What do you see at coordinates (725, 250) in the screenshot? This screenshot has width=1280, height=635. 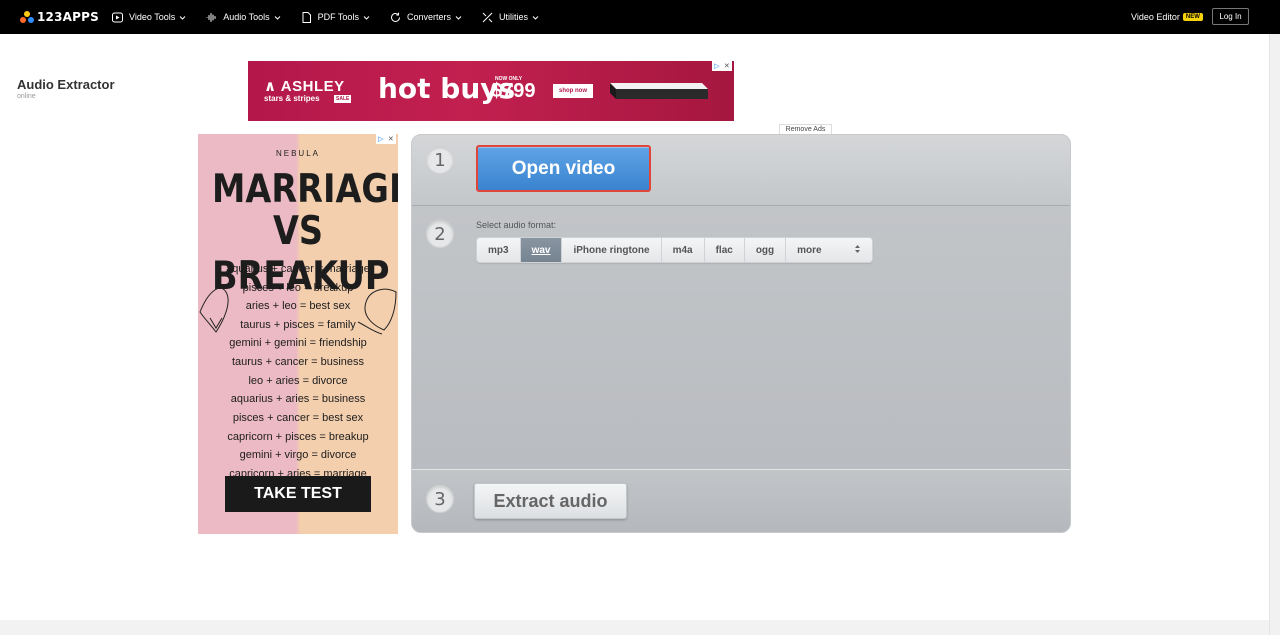 I see `format-option-flac: flac` at bounding box center [725, 250].